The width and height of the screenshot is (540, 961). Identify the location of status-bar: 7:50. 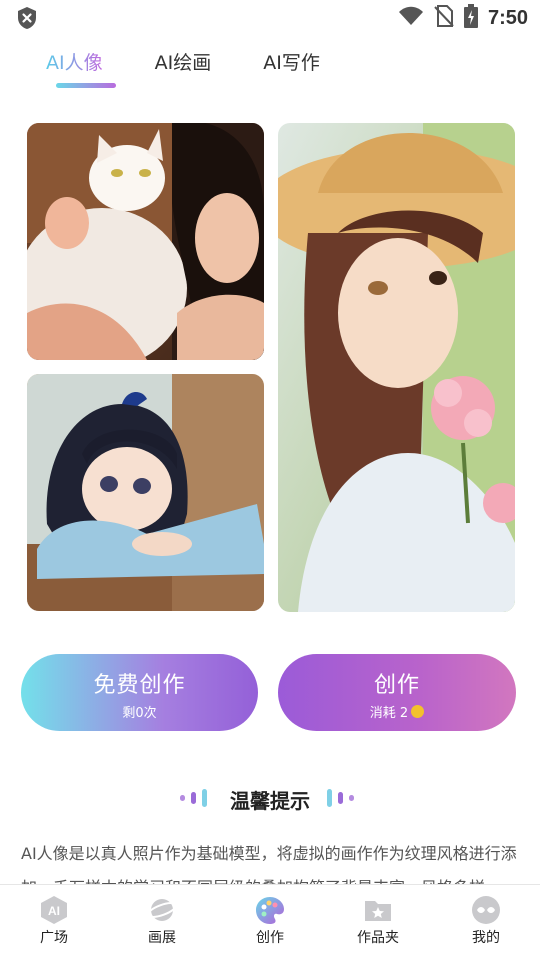
(270, 18).